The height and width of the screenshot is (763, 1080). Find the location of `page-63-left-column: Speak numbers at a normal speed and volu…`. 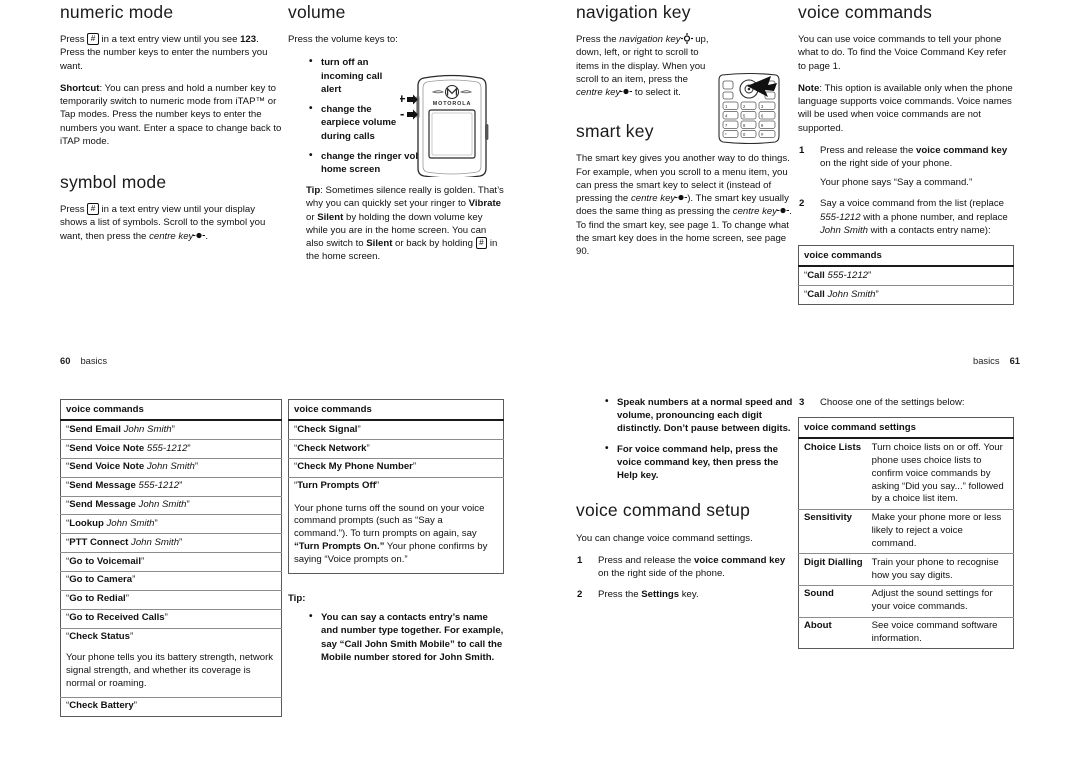

page-63-left-column: Speak numbers at a normal speed and volu… is located at coordinates (687, 502).